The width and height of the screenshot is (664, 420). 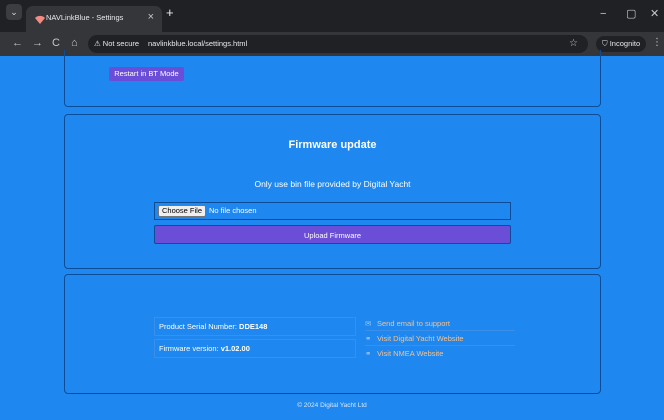 I want to click on nmea-link: ⚭ Visit NMEA Website, so click(x=440, y=354).